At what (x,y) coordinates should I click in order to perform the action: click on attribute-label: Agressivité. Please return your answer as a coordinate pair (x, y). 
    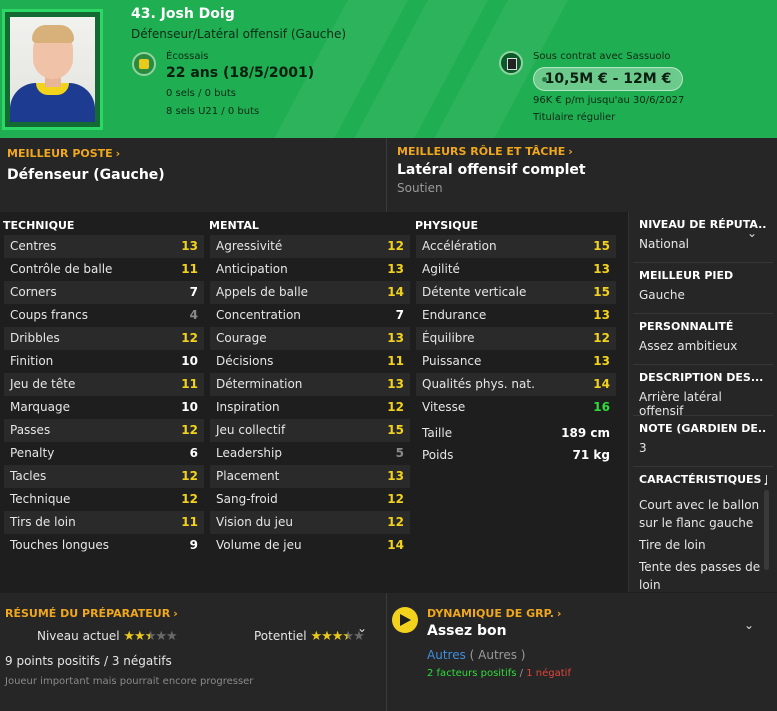
    Looking at the image, I should click on (249, 246).